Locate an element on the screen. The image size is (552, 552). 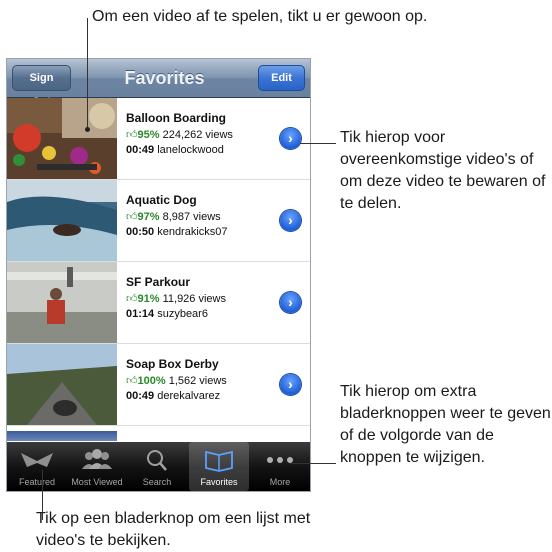
video-rating: 100% is located at coordinates (151, 381).